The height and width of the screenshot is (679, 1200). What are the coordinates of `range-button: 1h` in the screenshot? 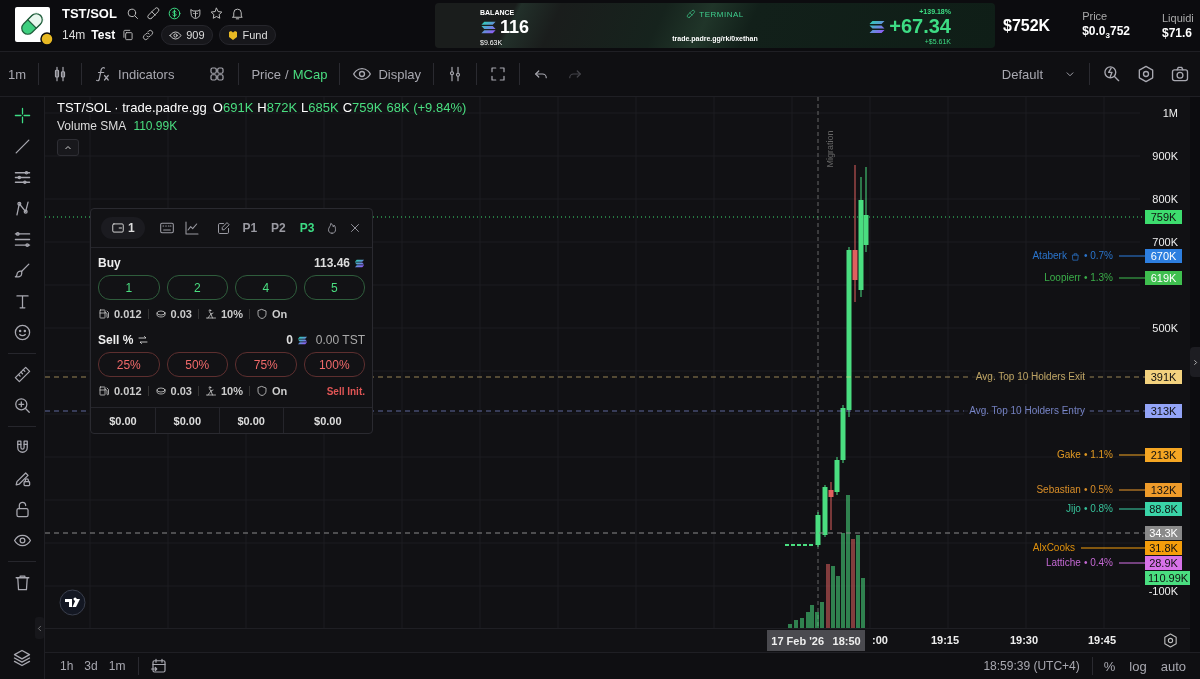 It's located at (67, 666).